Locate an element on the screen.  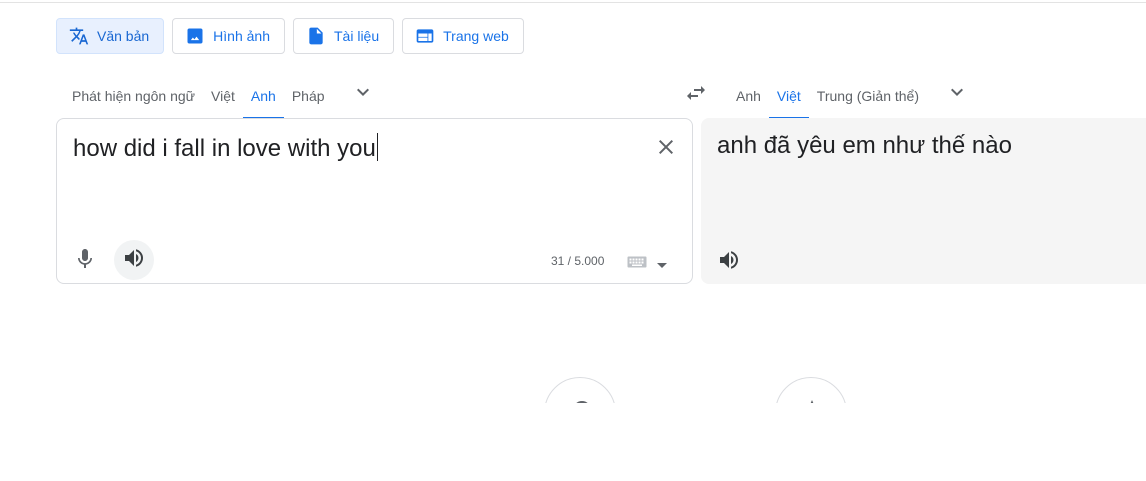
swap-icon is located at coordinates (696, 95).